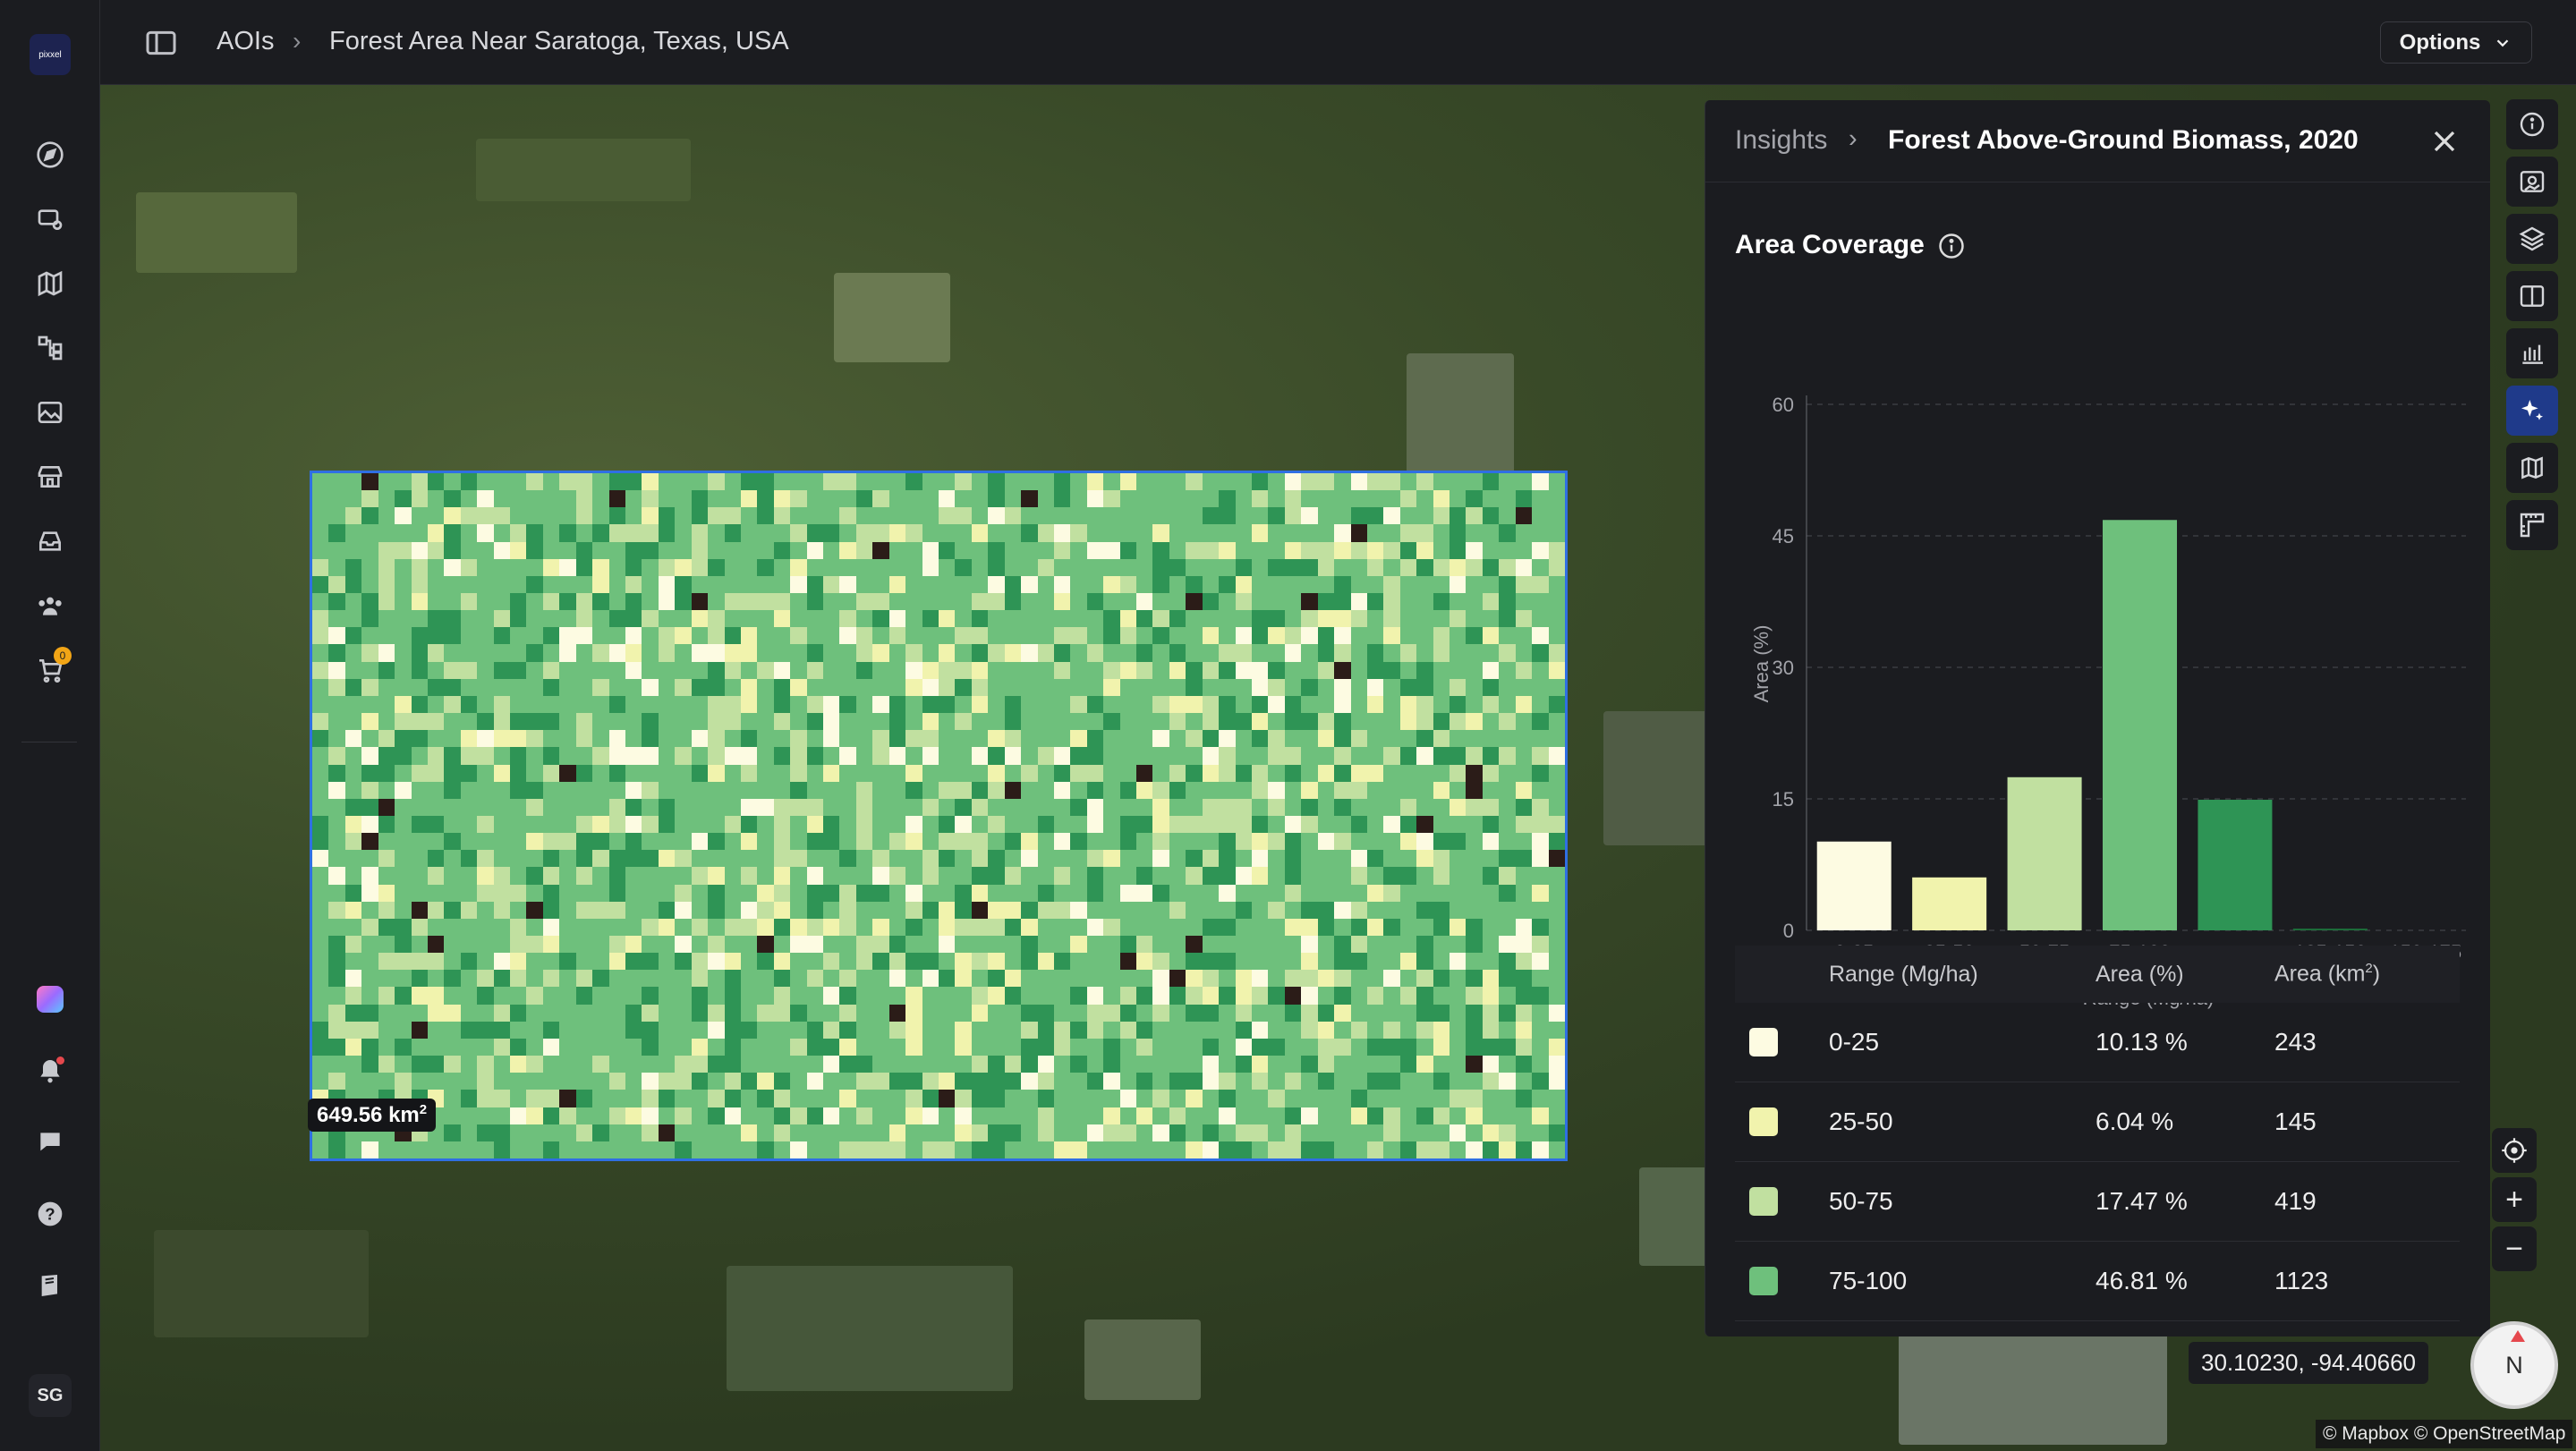 This screenshot has width=2576, height=1451. I want to click on insights-title: Forest Above-Ground Biomass, 2020, so click(2123, 140).